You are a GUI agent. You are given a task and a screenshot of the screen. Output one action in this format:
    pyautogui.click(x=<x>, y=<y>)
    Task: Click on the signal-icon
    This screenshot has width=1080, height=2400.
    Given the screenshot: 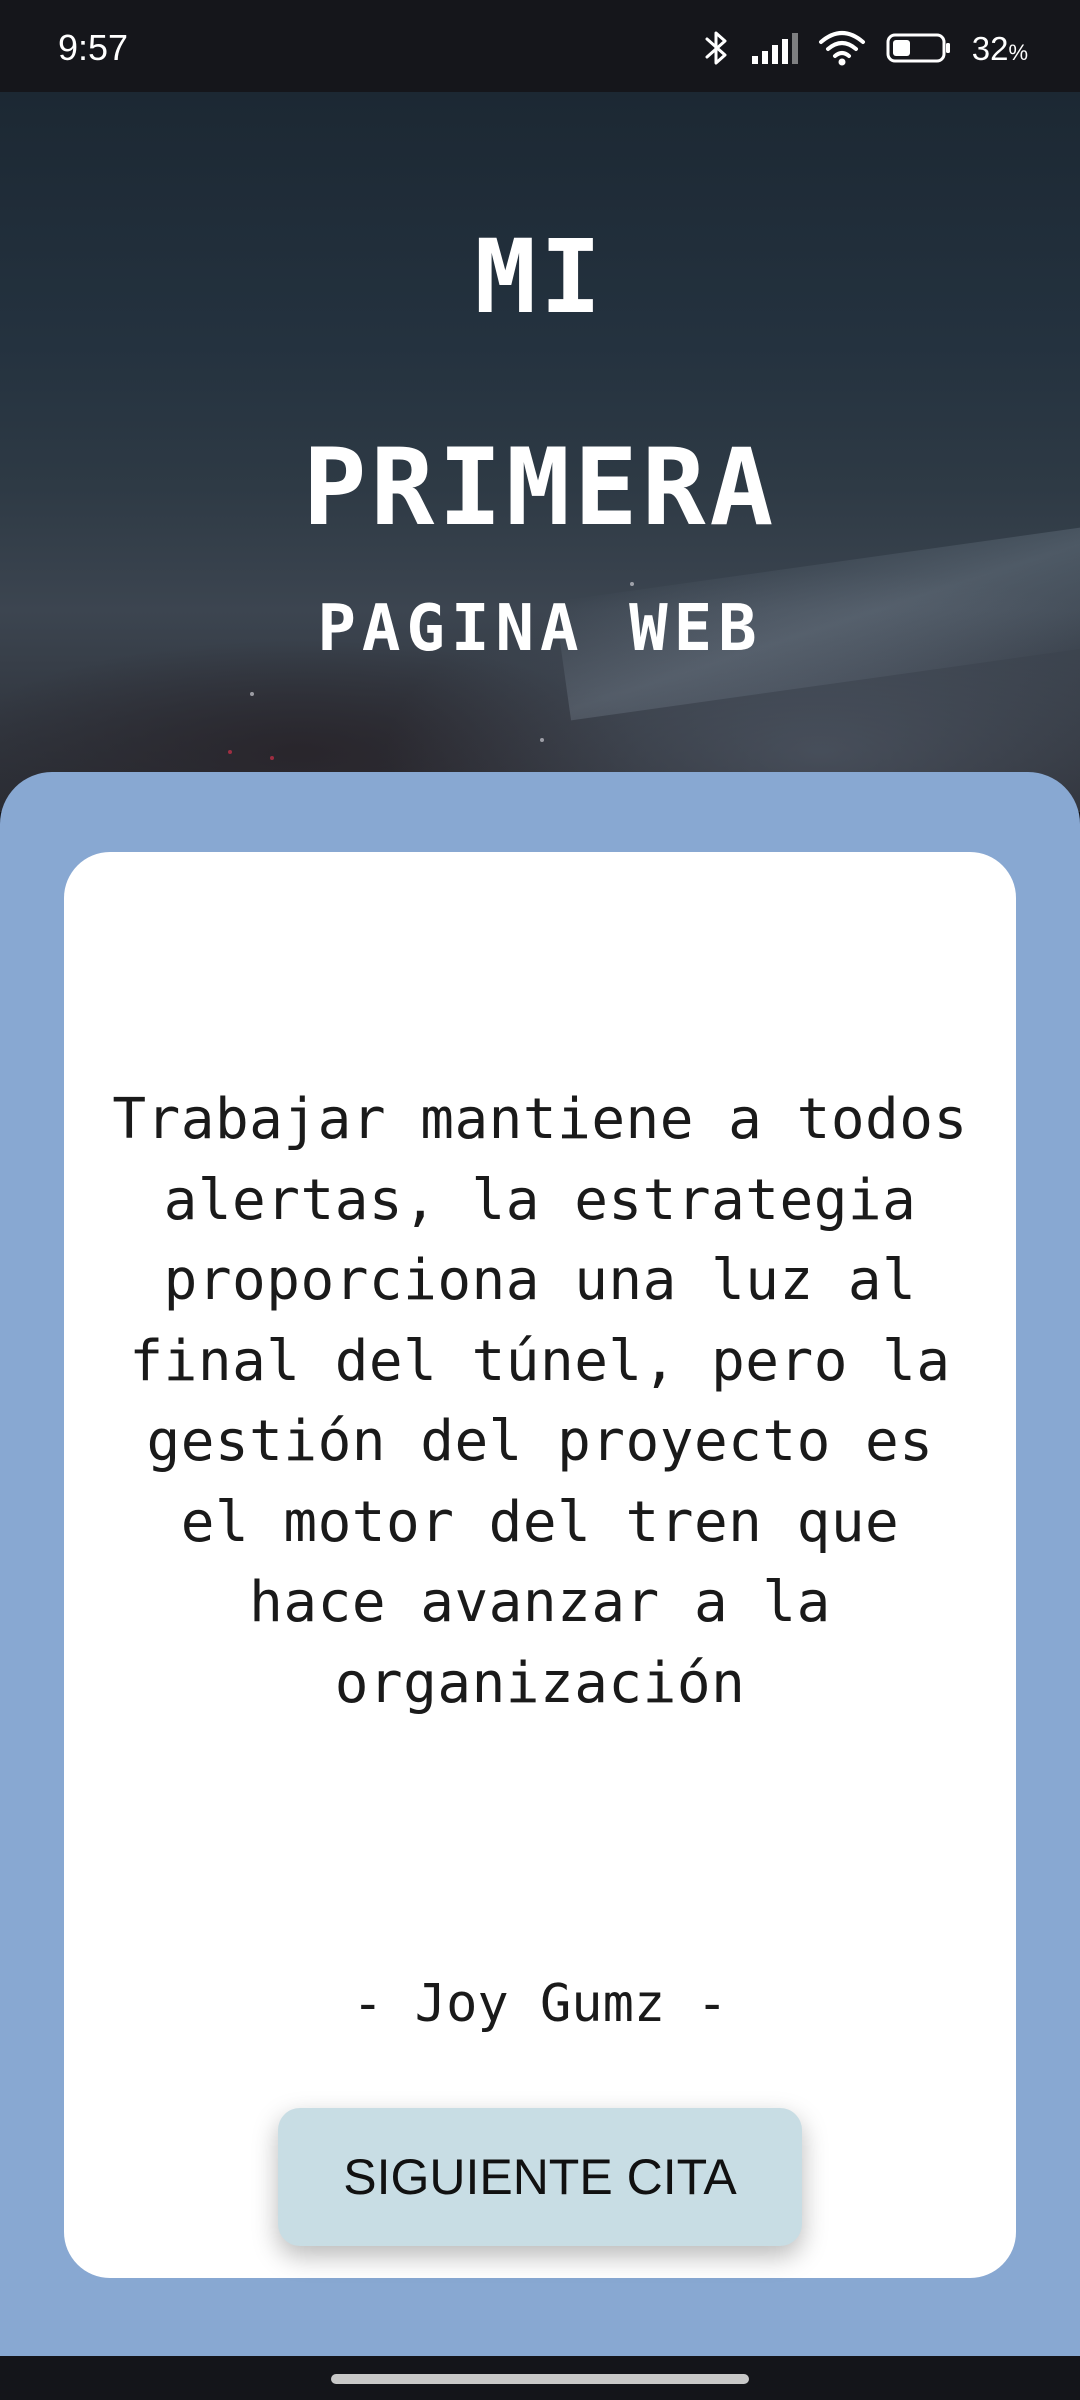 What is the action you would take?
    pyautogui.click(x=774, y=48)
    